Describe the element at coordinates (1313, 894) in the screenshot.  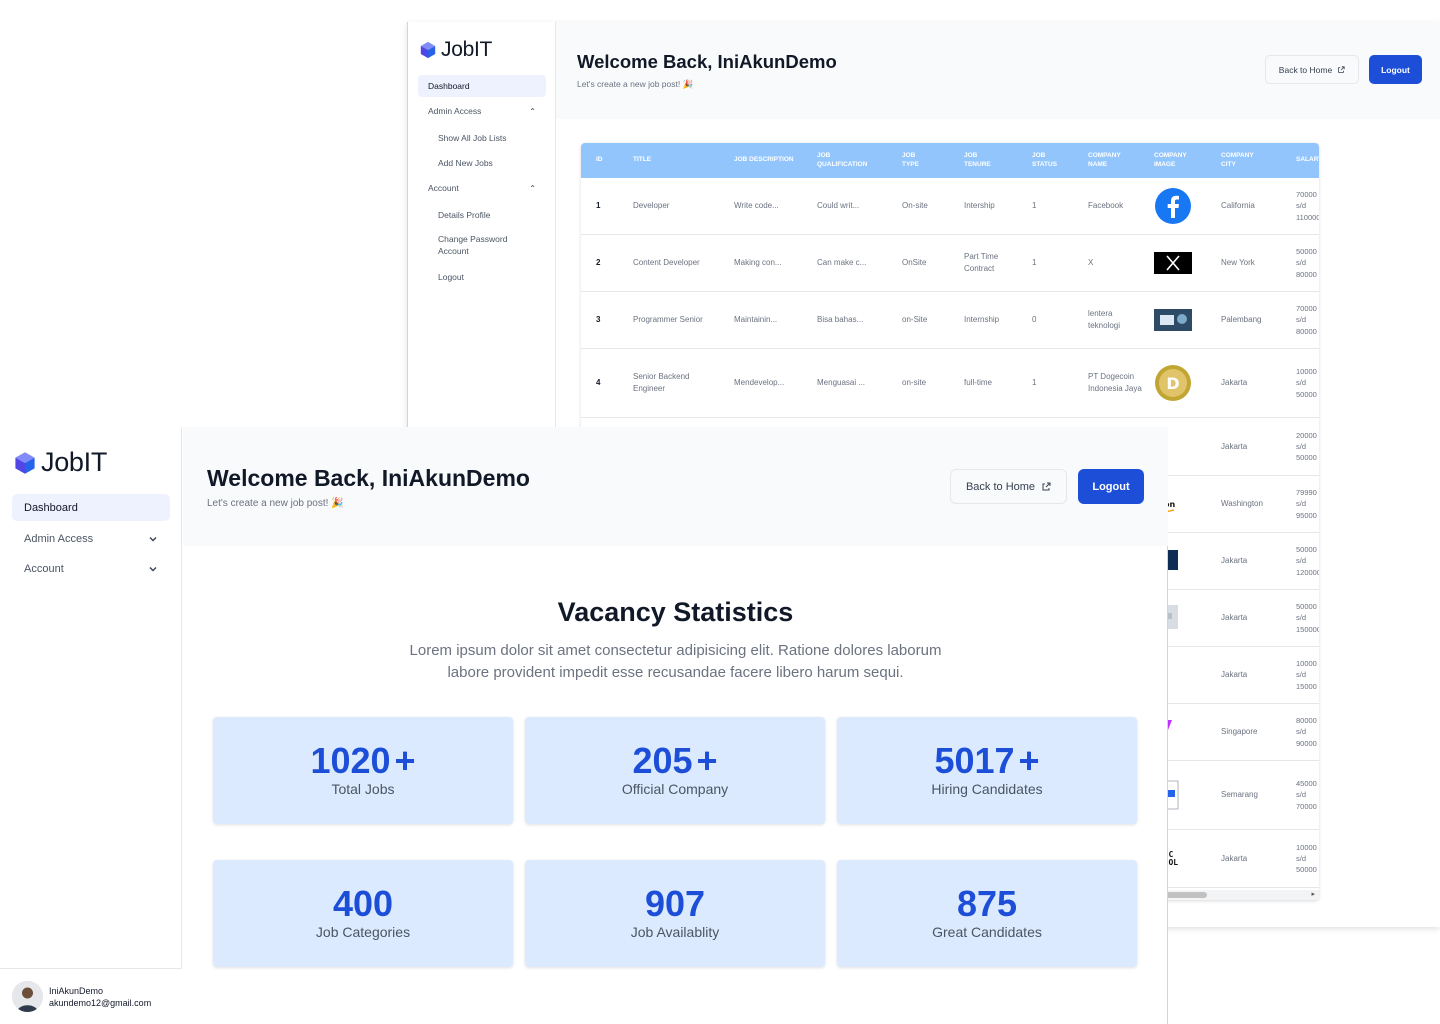
I see `scroll-right-arrow-icon: ▸` at that location.